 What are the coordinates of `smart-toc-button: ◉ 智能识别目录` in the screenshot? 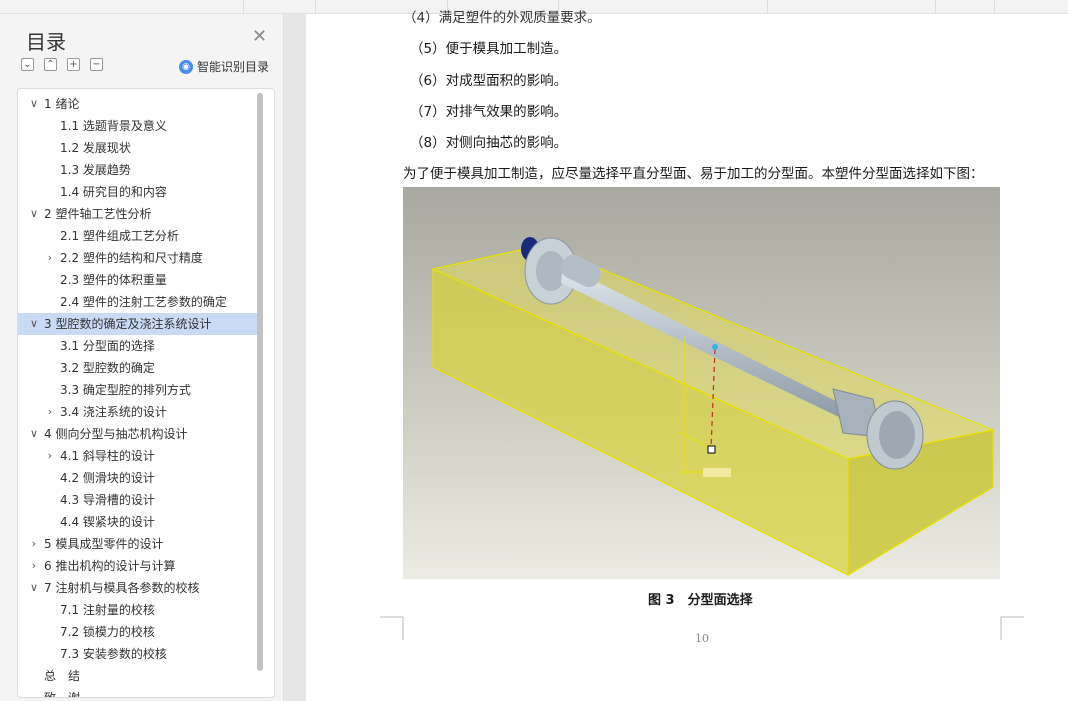 It's located at (224, 66).